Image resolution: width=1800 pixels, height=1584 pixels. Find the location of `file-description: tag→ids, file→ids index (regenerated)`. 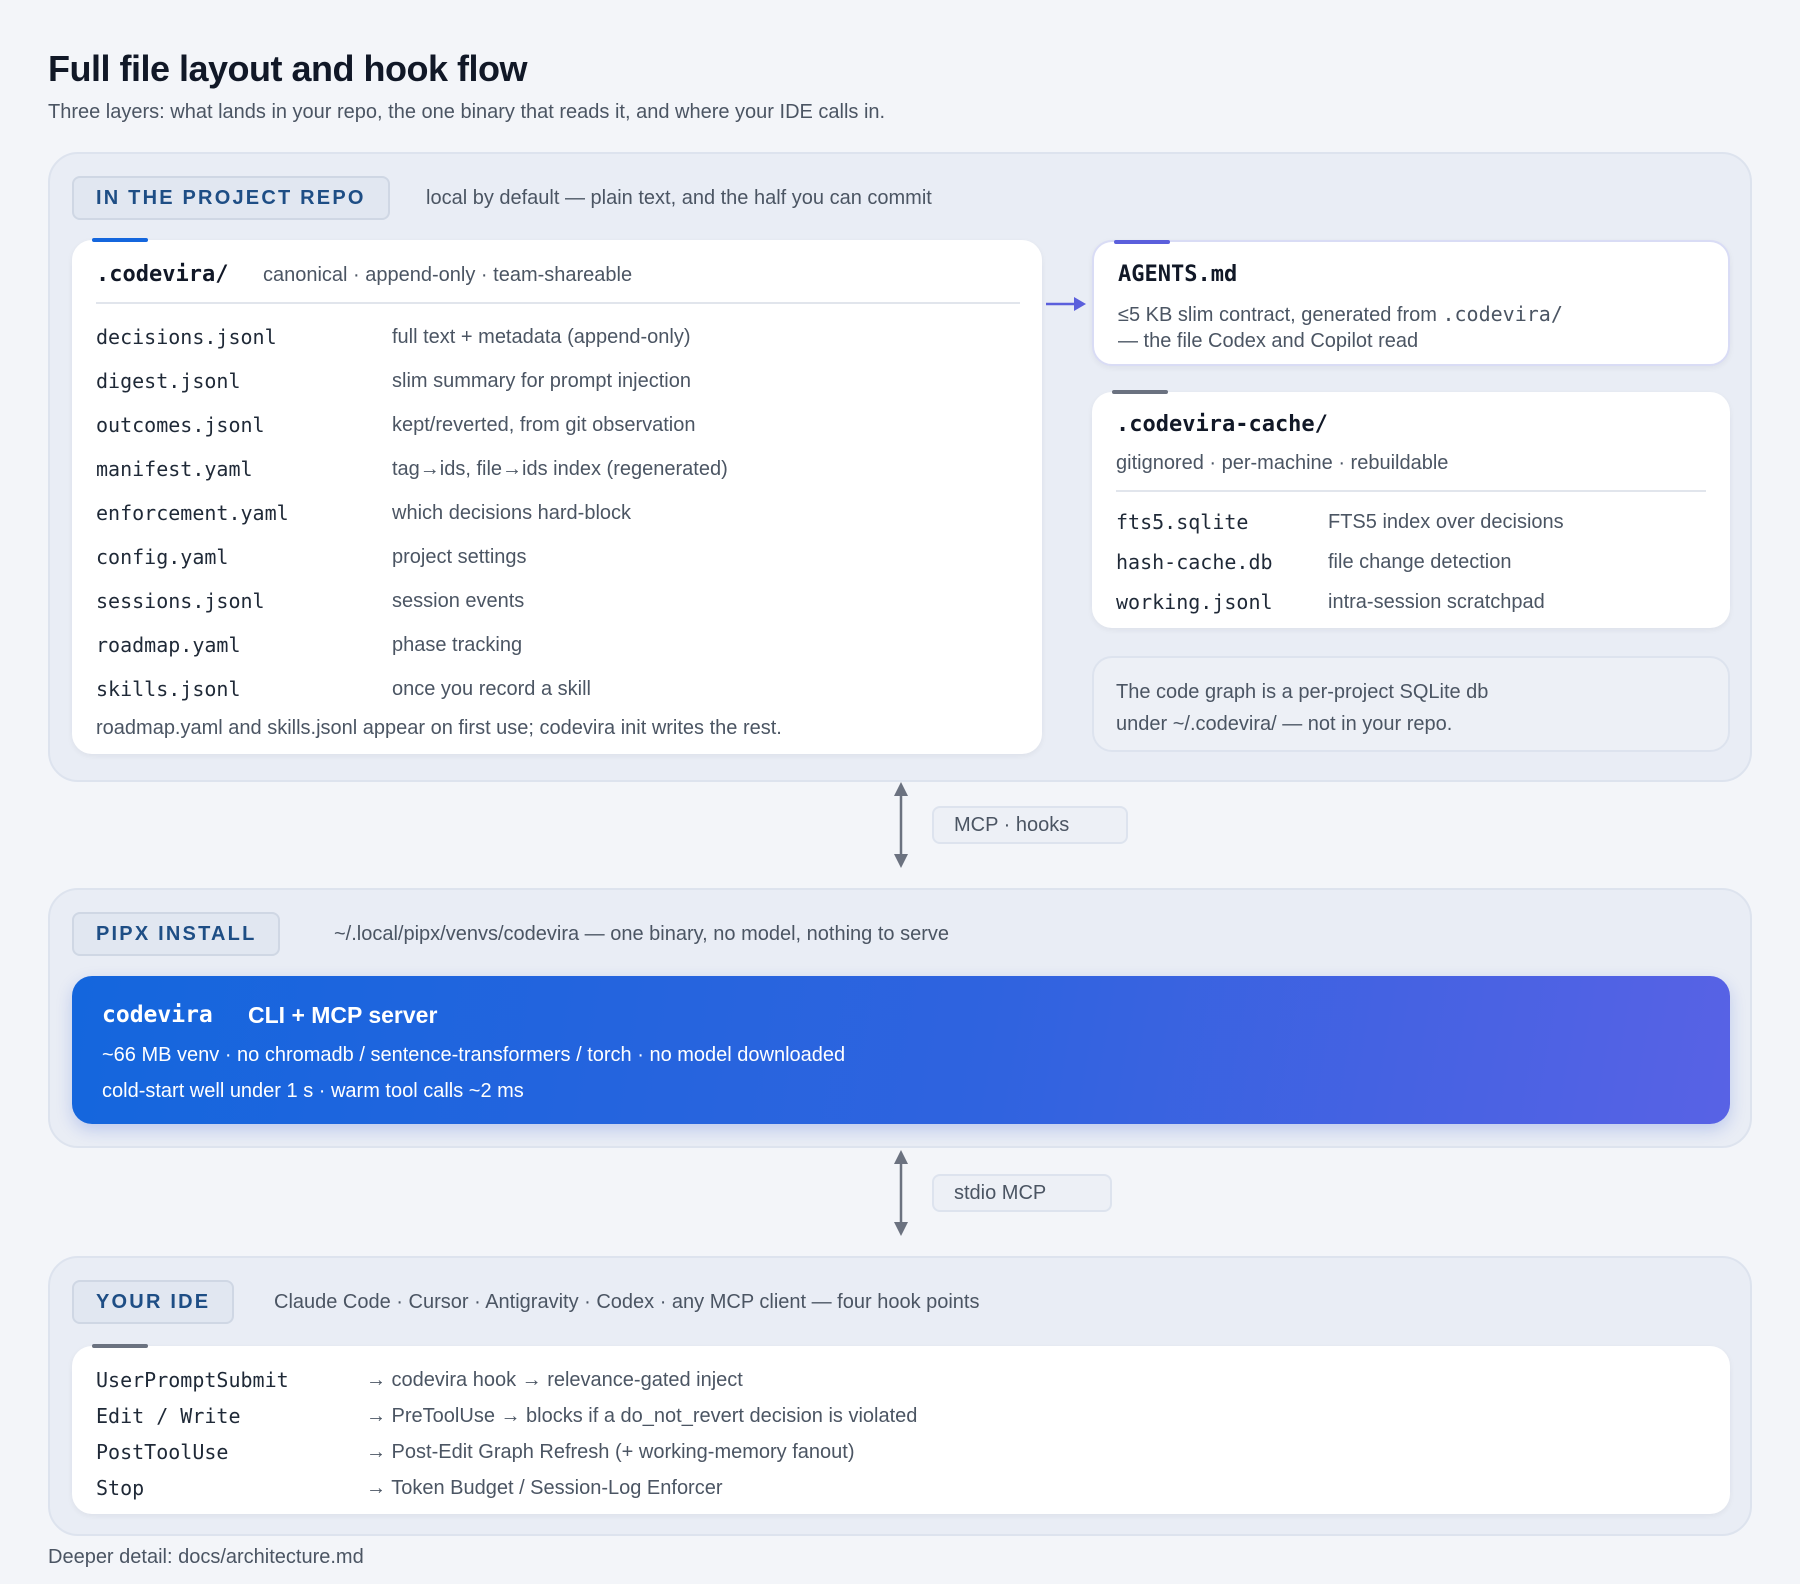

file-description: tag→ids, file→ids index (regenerated) is located at coordinates (560, 469).